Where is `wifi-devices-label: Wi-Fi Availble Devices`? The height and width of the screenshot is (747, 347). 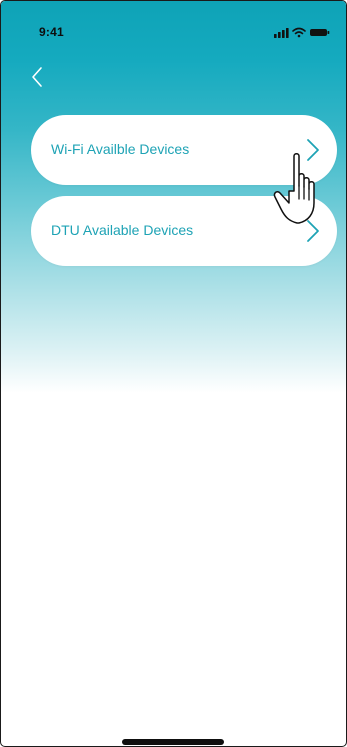 wifi-devices-label: Wi-Fi Availble Devices is located at coordinates (120, 149).